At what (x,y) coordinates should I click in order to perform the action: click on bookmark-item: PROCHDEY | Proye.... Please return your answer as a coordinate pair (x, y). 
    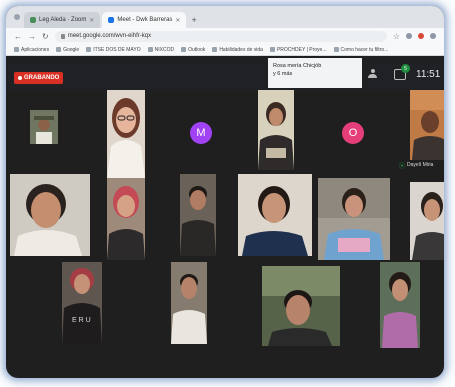
    Looking at the image, I should click on (298, 50).